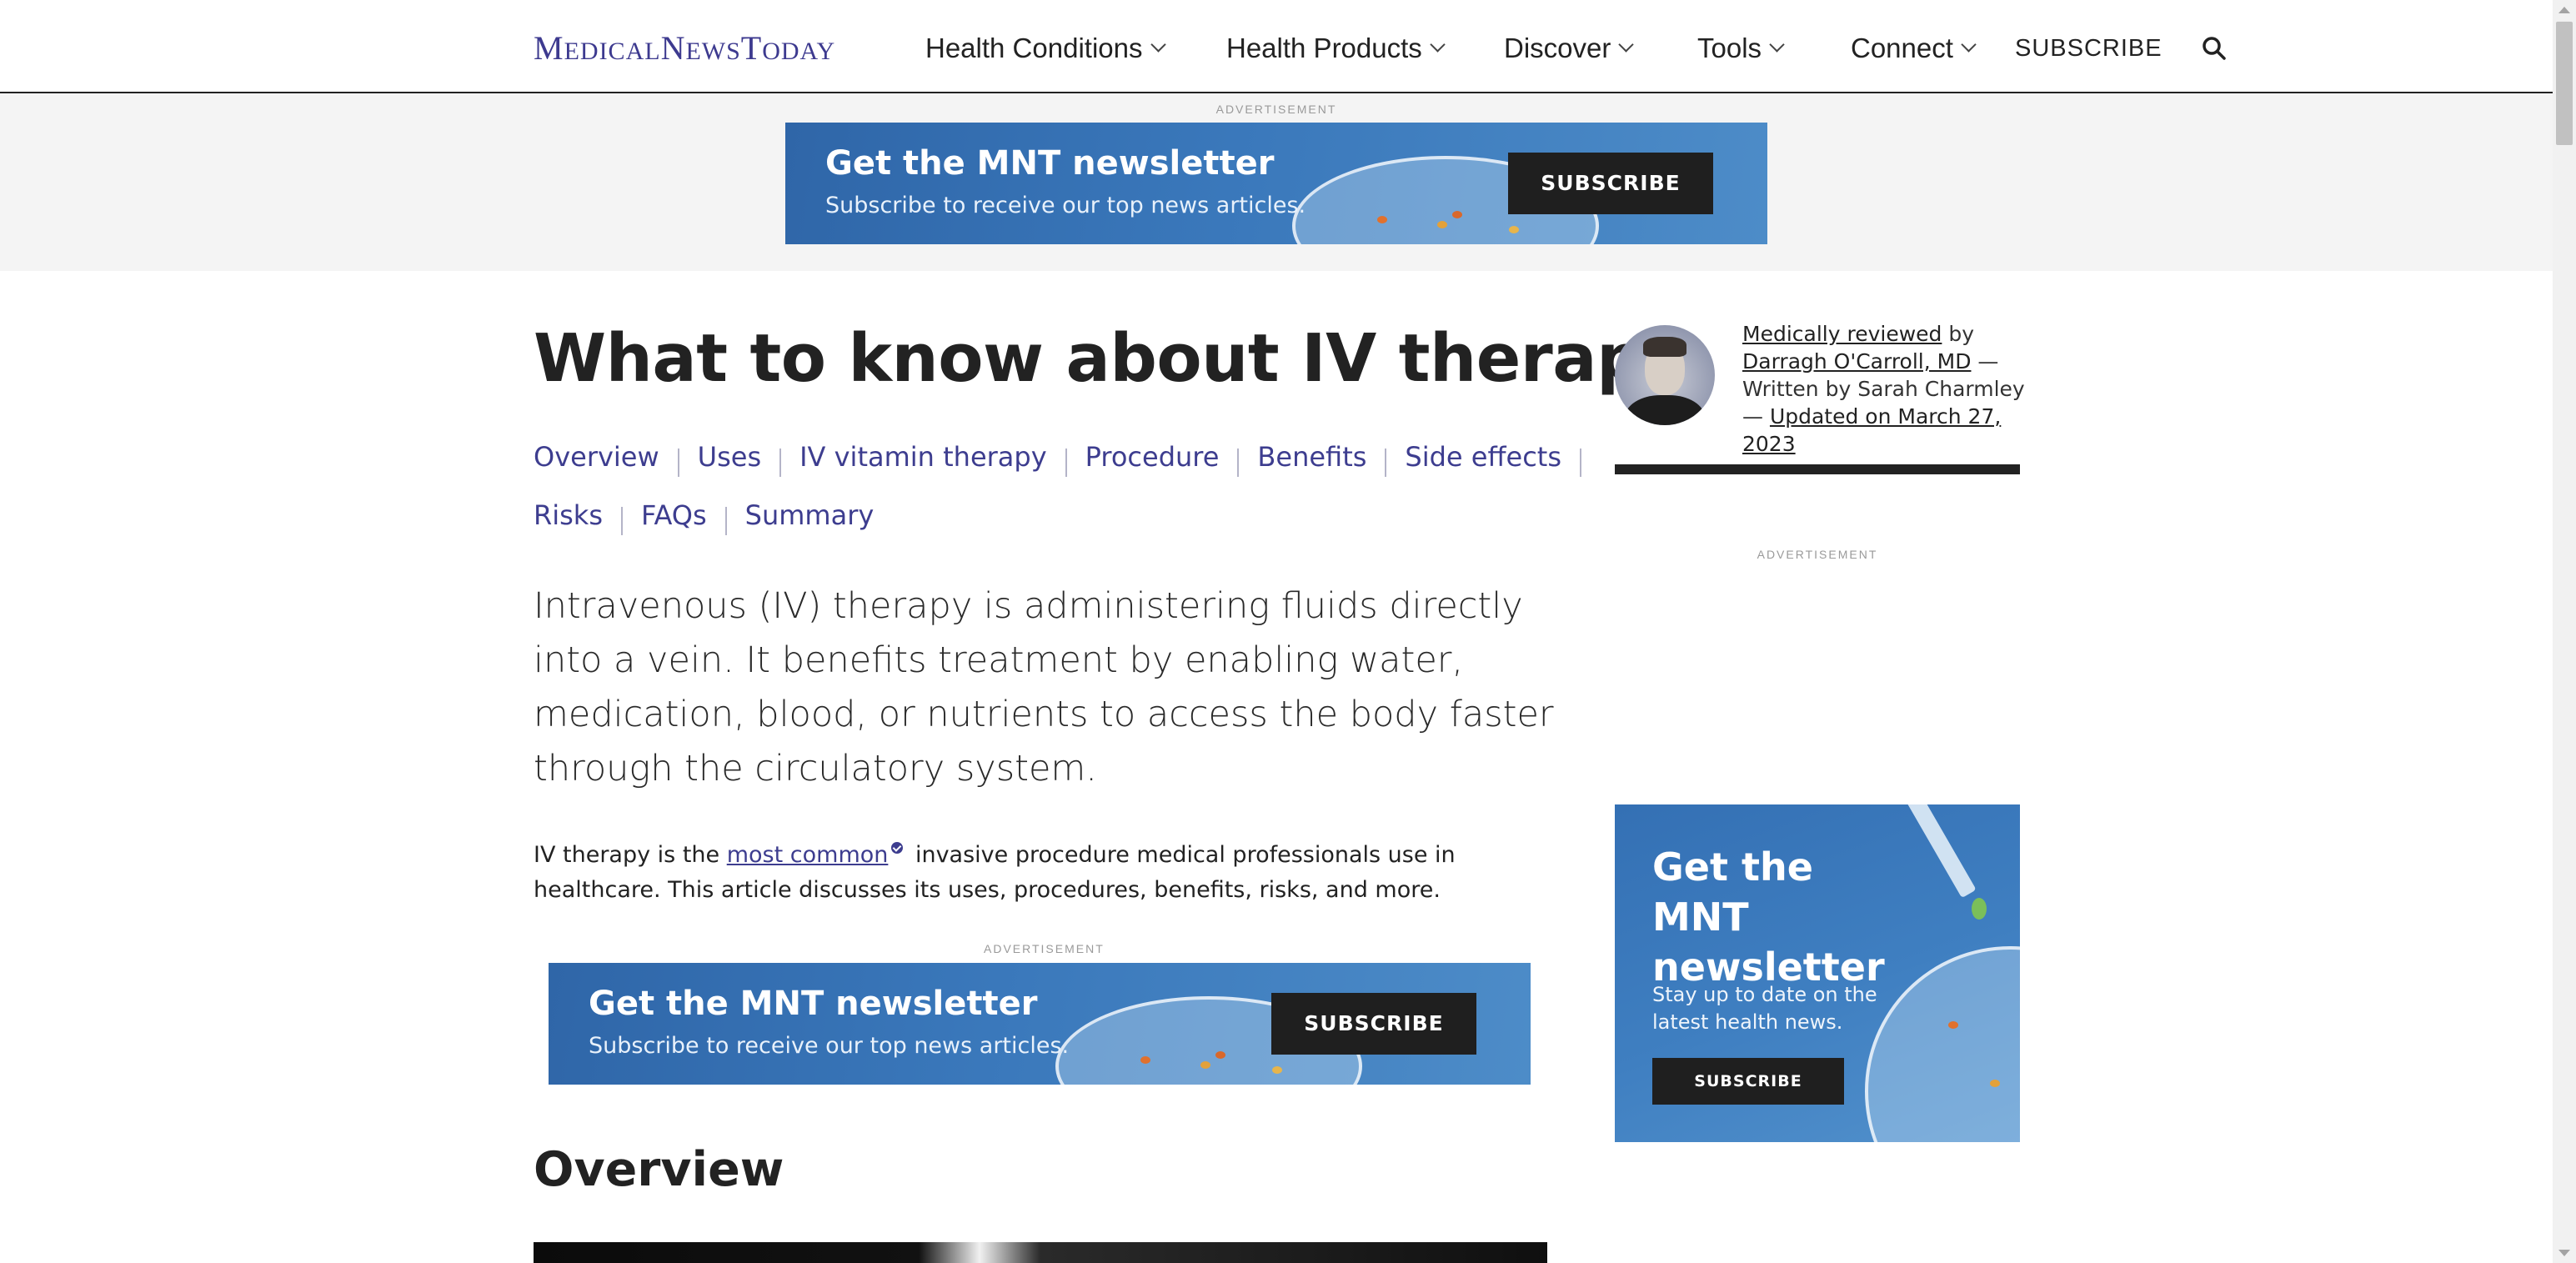  What do you see at coordinates (1034, 48) in the screenshot?
I see `nav-label: Health Conditions` at bounding box center [1034, 48].